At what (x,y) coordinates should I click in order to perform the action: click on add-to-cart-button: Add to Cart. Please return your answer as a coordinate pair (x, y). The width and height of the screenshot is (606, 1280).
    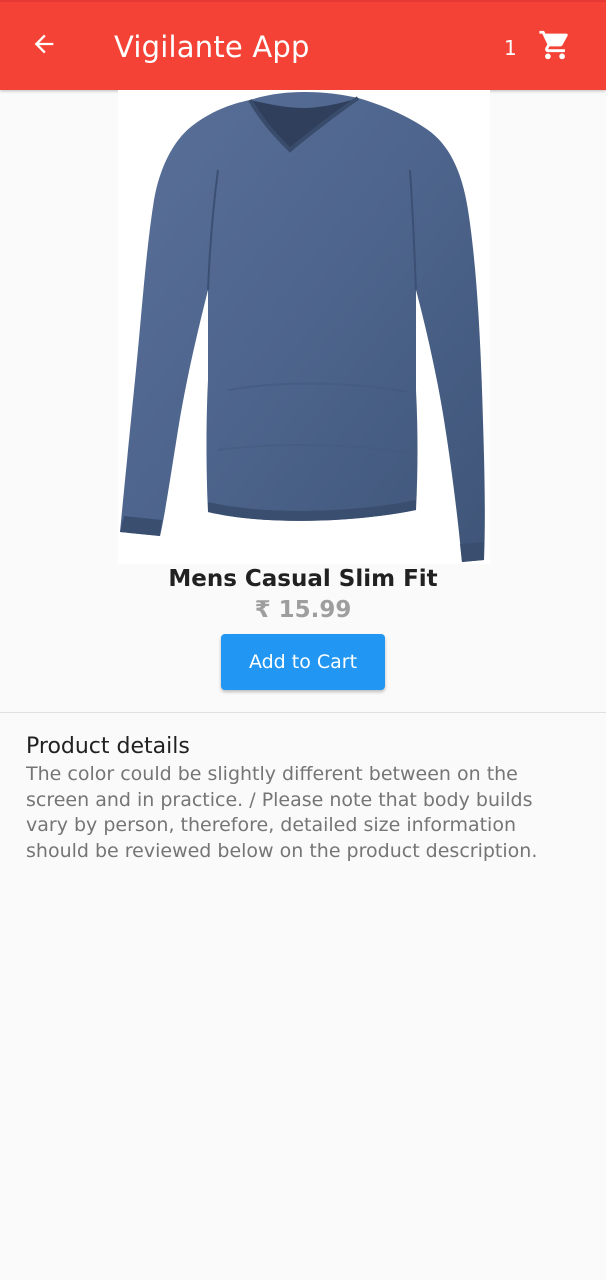
    Looking at the image, I should click on (303, 662).